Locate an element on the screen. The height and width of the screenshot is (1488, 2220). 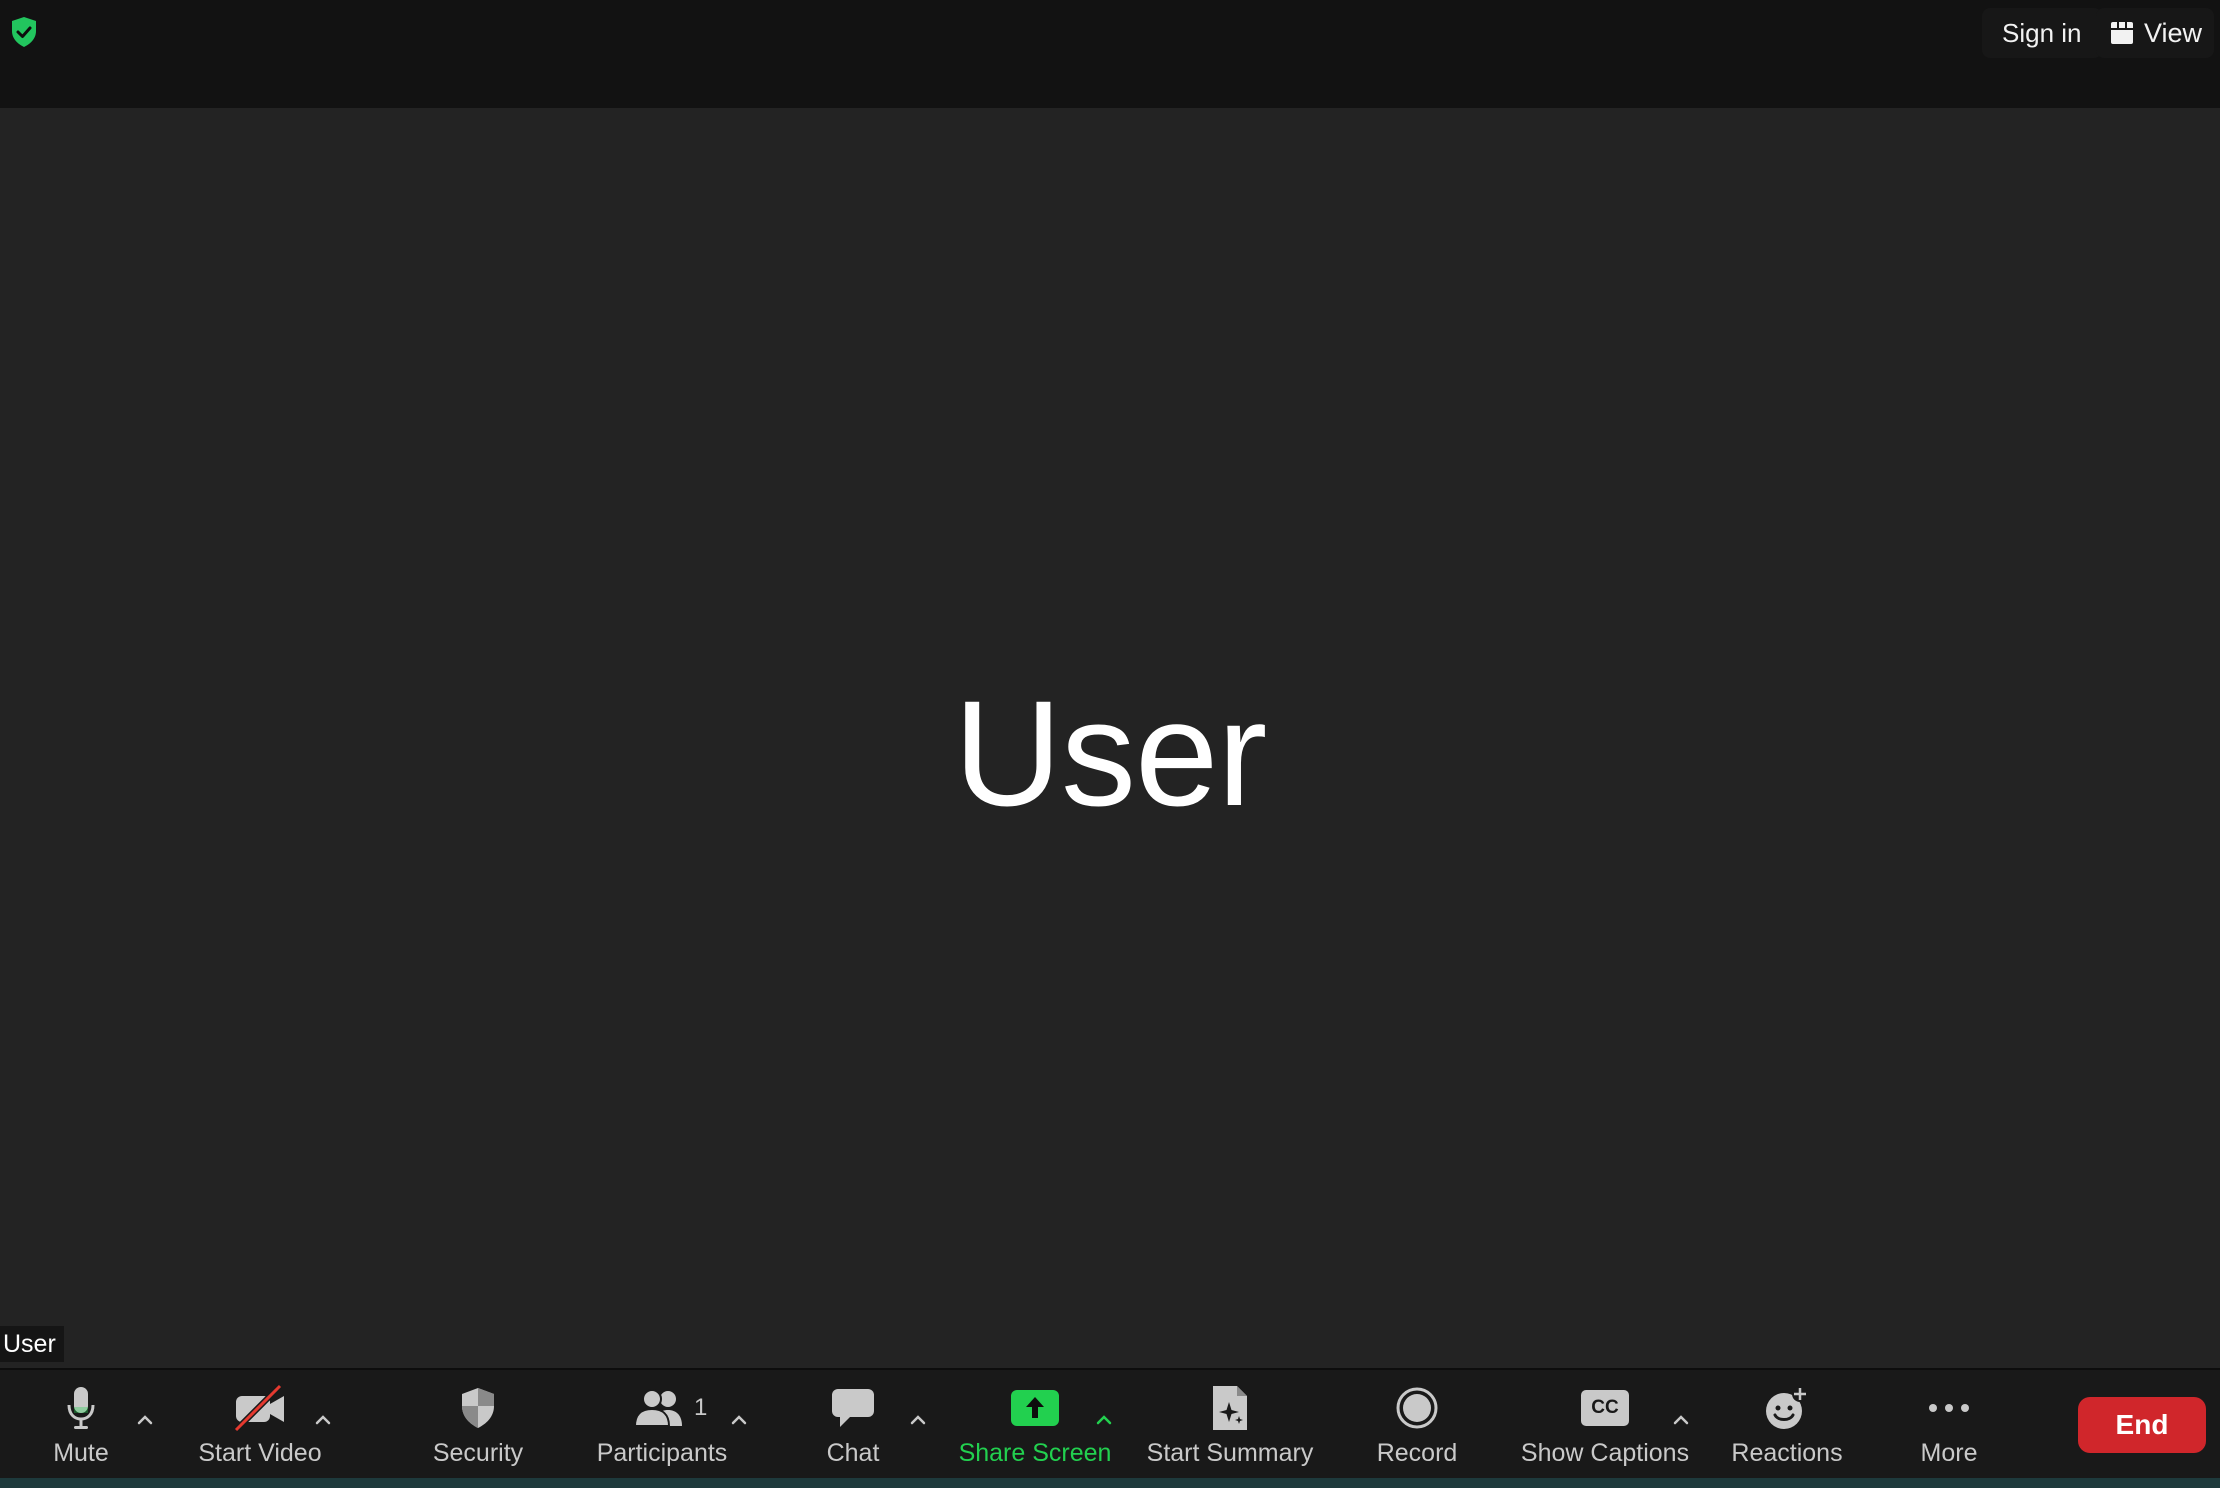
chat-label: Chat is located at coordinates (853, 1453).